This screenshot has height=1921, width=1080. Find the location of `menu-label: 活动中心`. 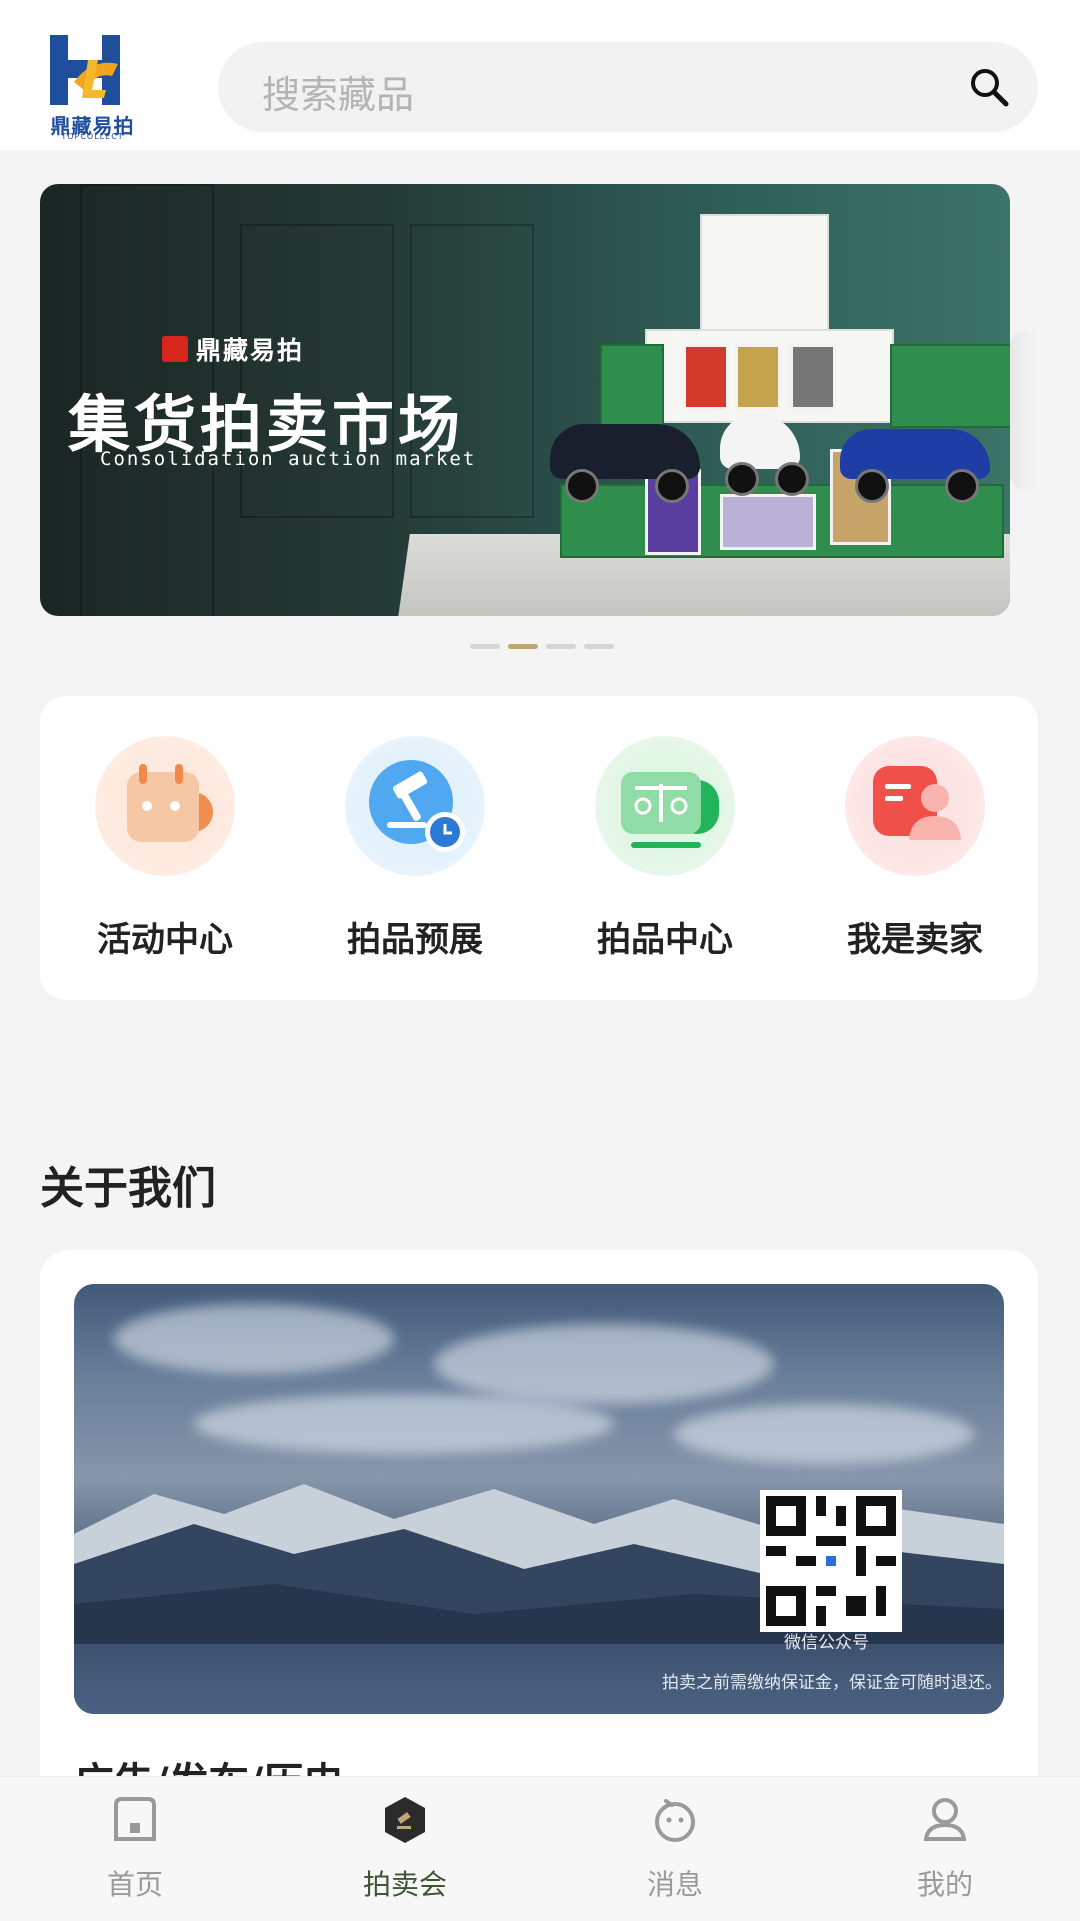

menu-label: 活动中心 is located at coordinates (165, 940).